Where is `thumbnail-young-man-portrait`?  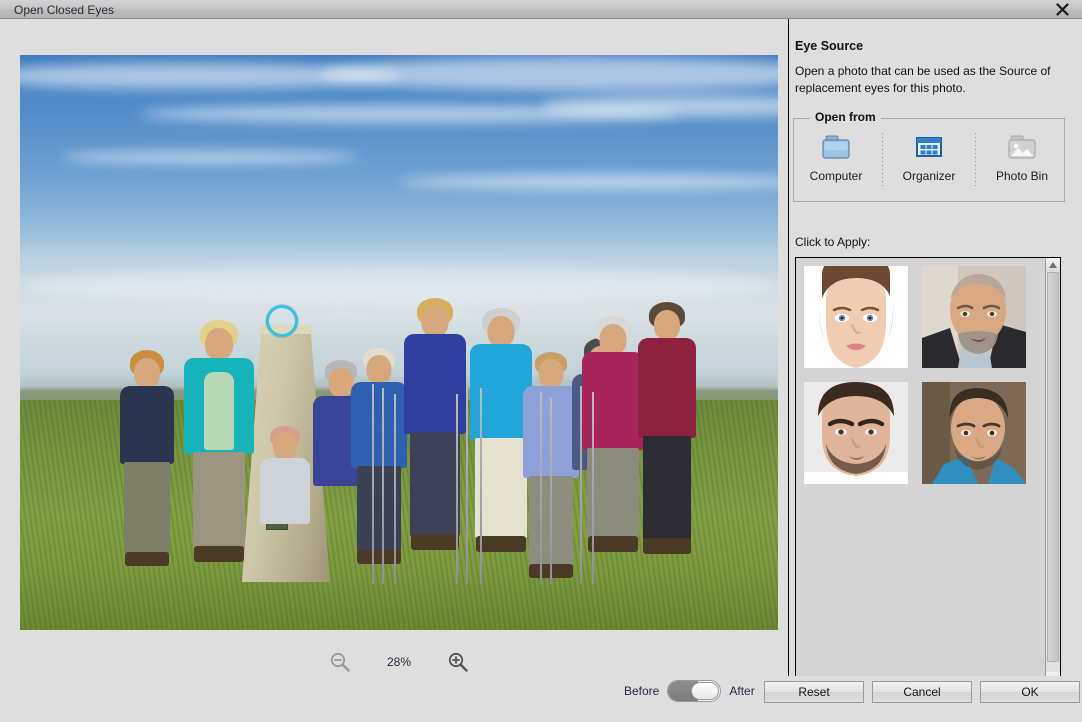 thumbnail-young-man-portrait is located at coordinates (856, 433).